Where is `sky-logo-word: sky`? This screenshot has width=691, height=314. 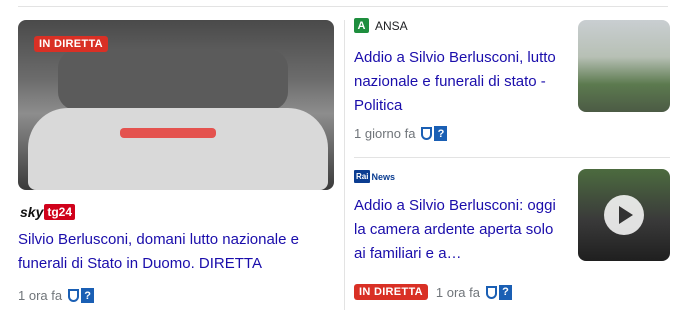
sky-logo-word: sky is located at coordinates (32, 212).